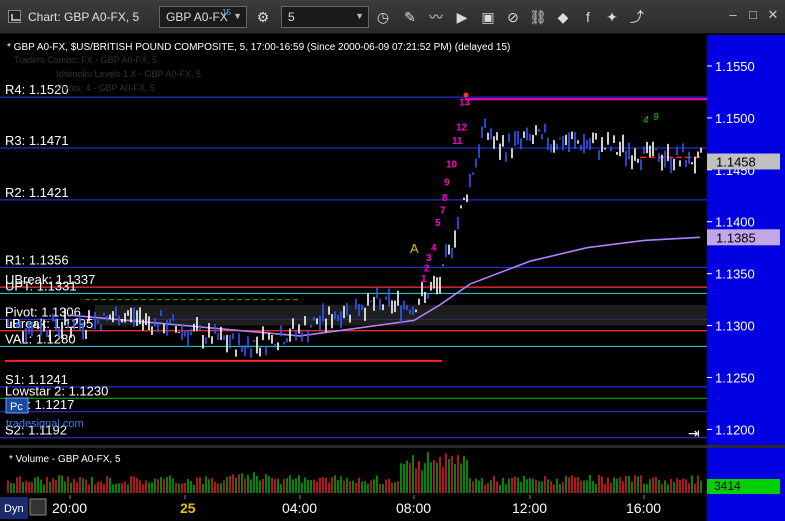 The image size is (785, 521). What do you see at coordinates (612, 17) in the screenshot?
I see `twitter-icon: ✦` at bounding box center [612, 17].